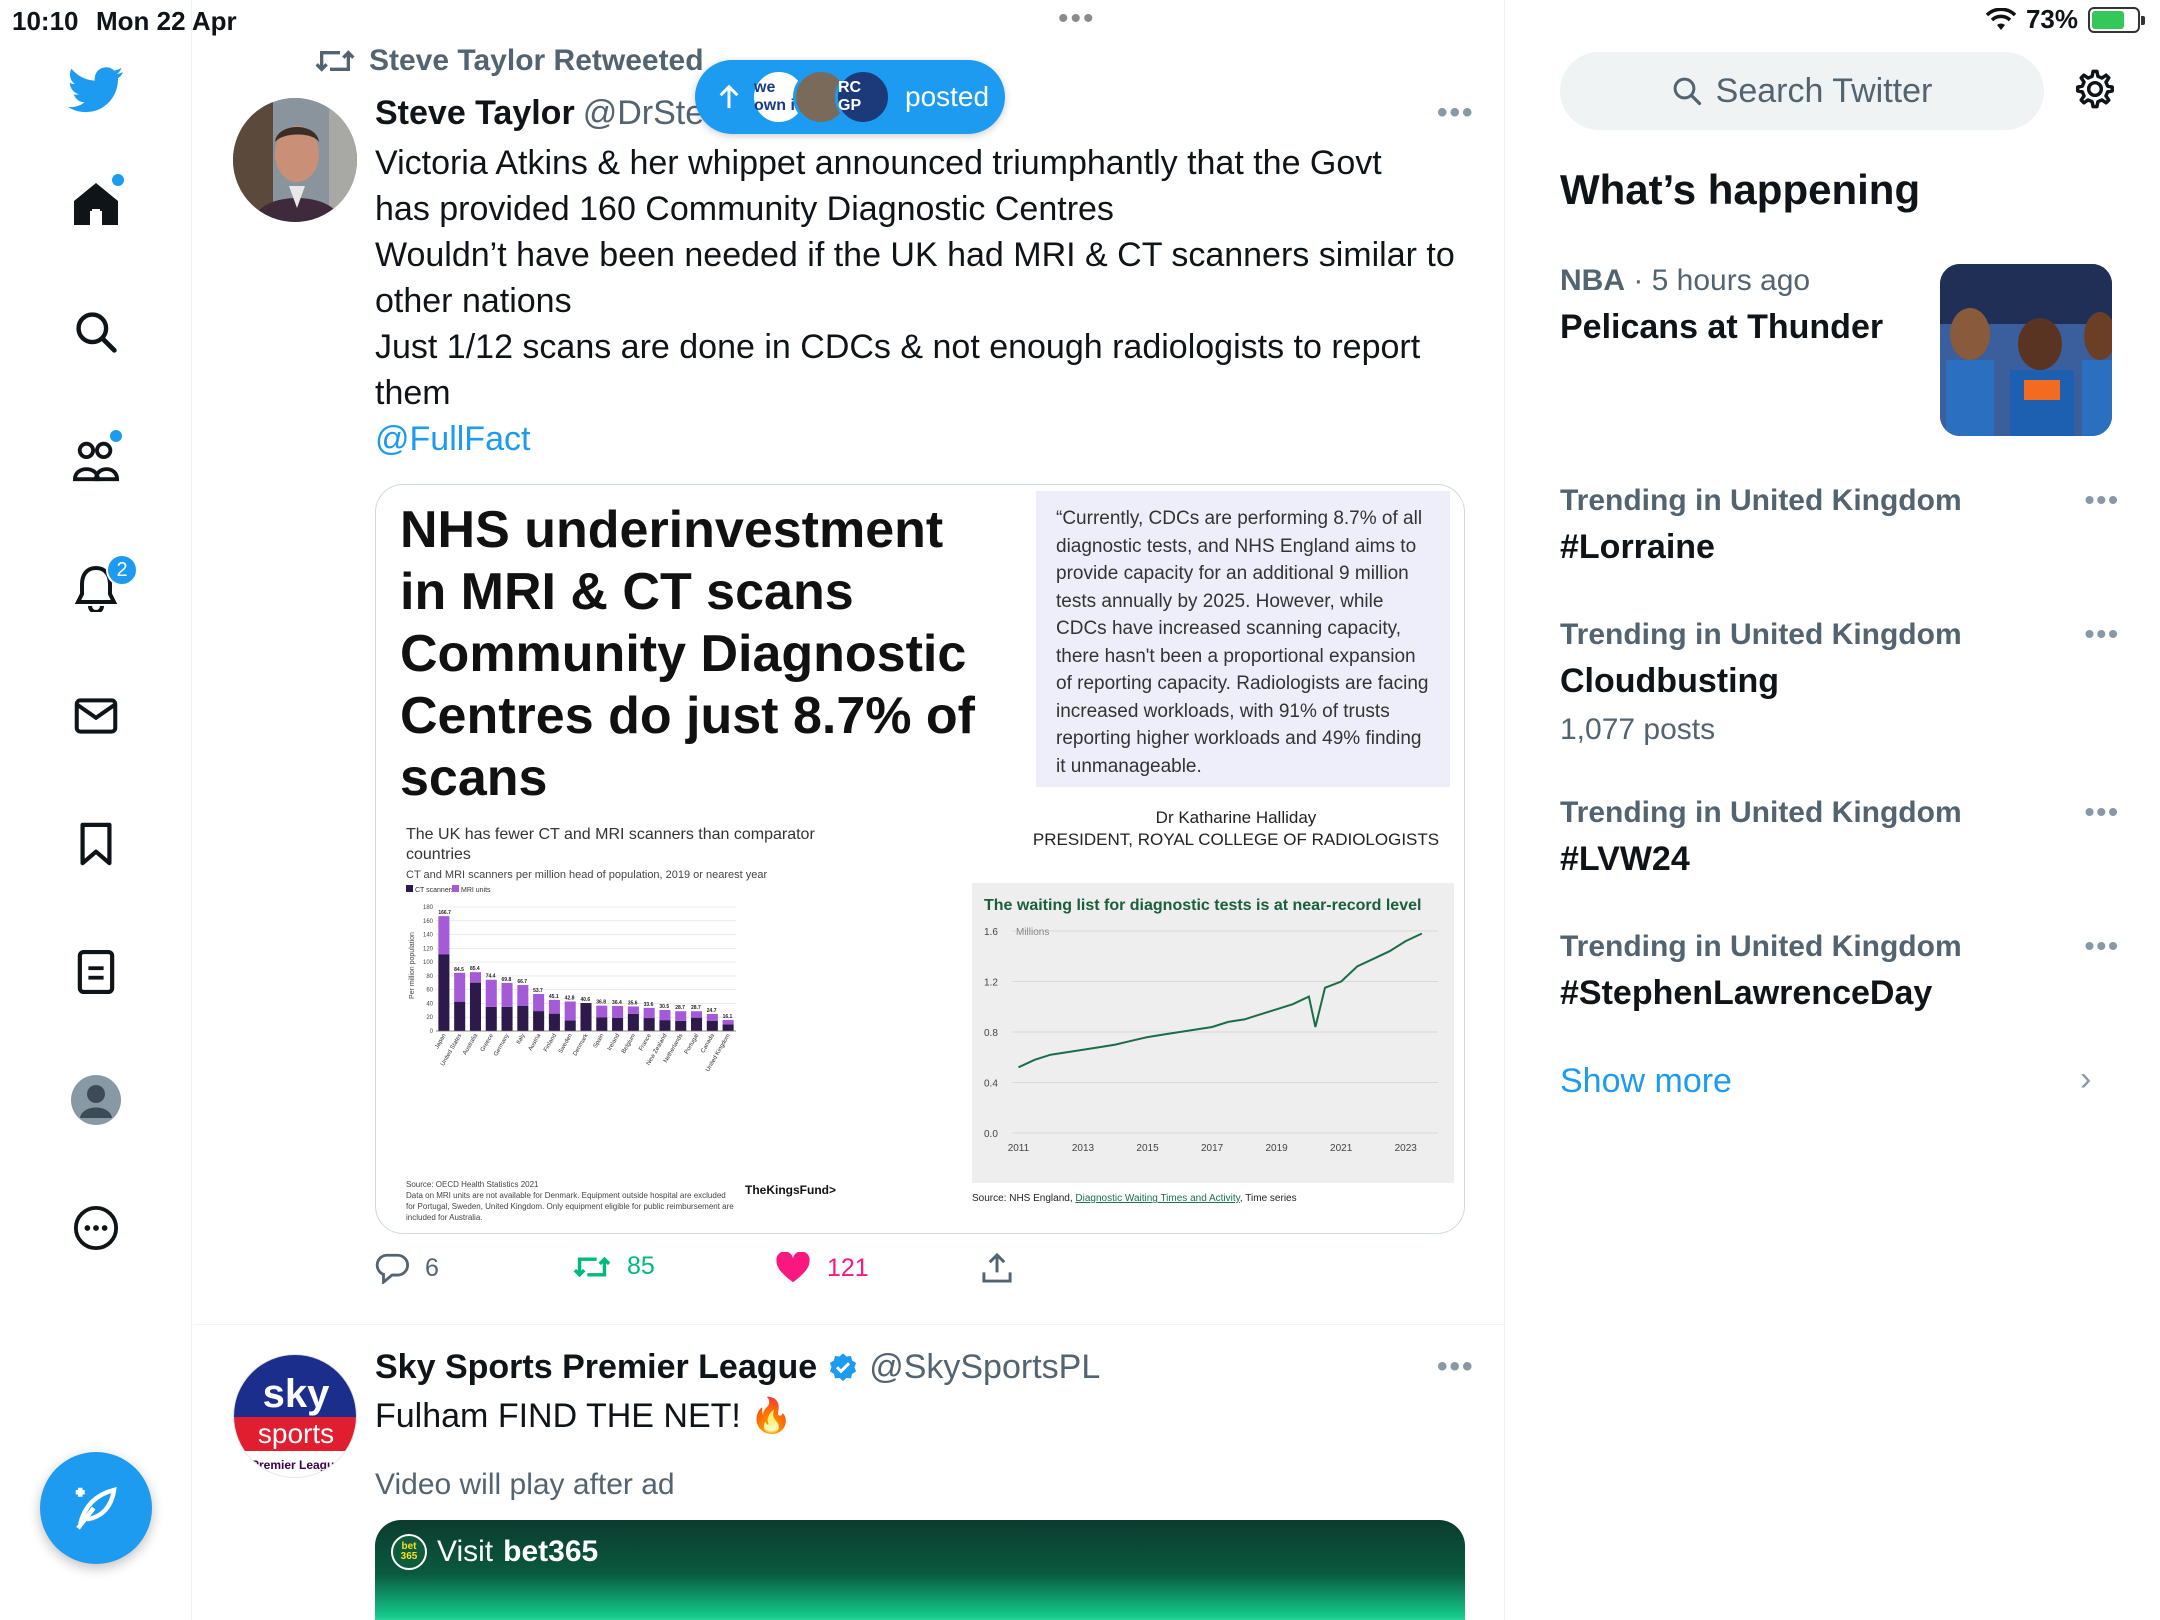 This screenshot has height=1620, width=2160. What do you see at coordinates (96, 1508) in the screenshot?
I see `compose-button` at bounding box center [96, 1508].